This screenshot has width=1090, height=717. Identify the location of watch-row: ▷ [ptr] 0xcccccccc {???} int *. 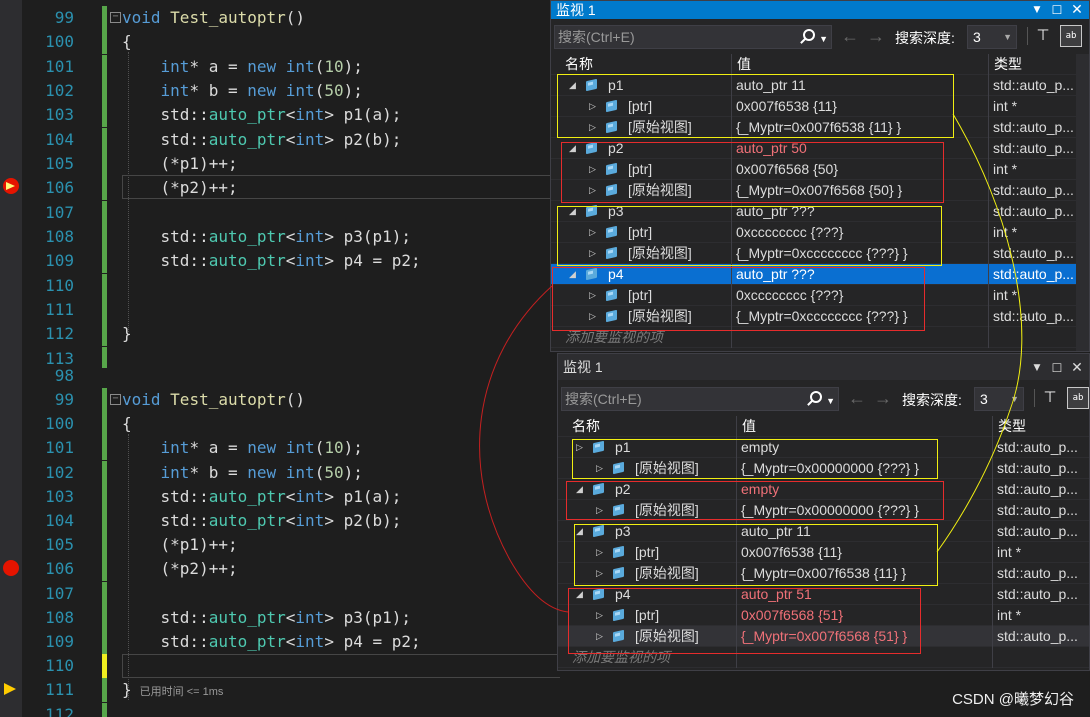
(820, 295).